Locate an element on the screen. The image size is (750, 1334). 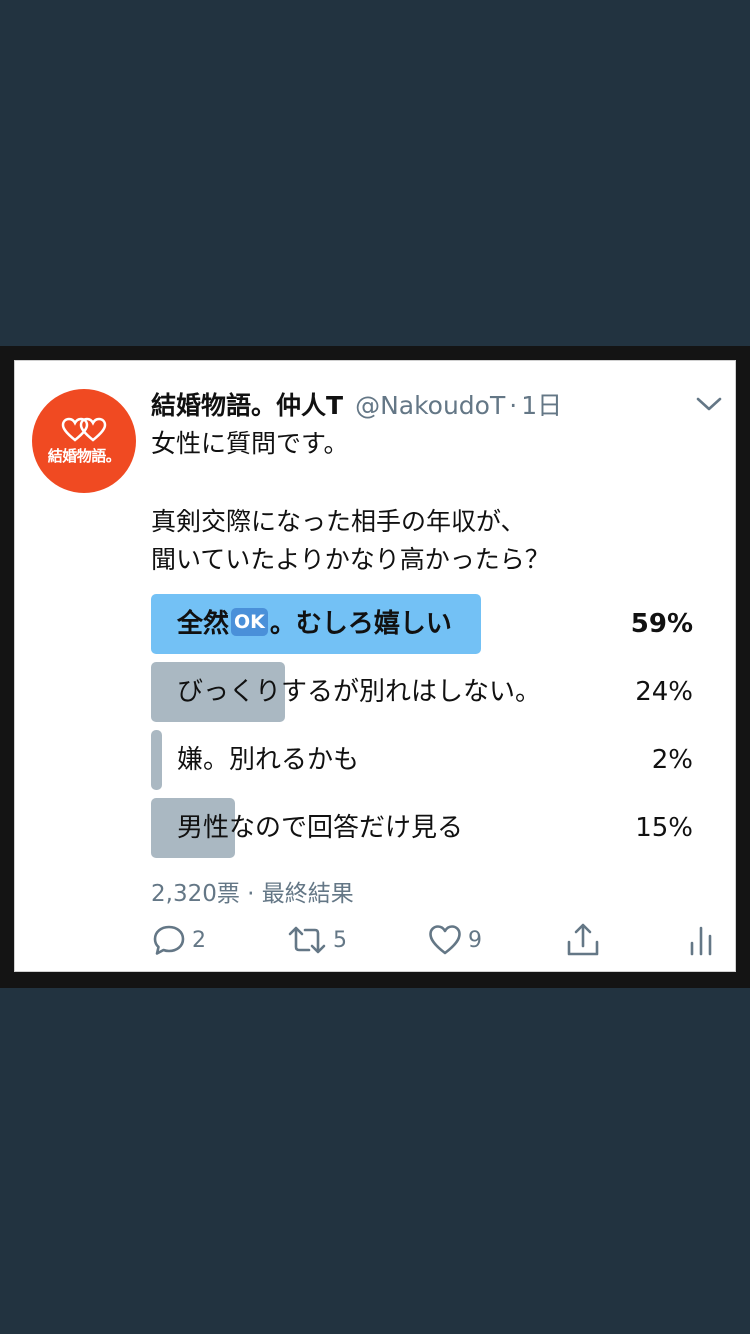
poll-option: 全然 OK 。むしろ嬉しい 59% is located at coordinates (431, 624).